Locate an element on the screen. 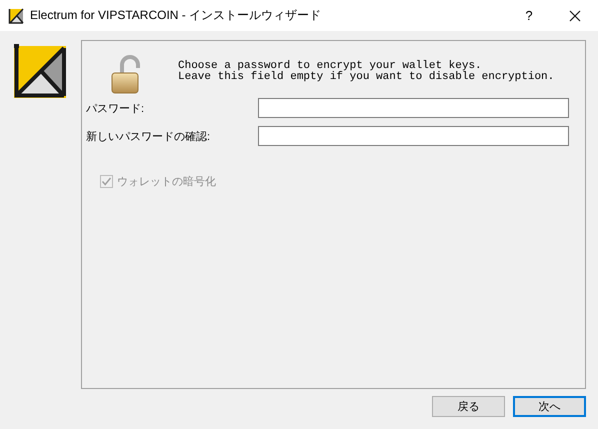  instruction-text: Leave this field empty if you want to disable encryption. is located at coordinates (366, 77).